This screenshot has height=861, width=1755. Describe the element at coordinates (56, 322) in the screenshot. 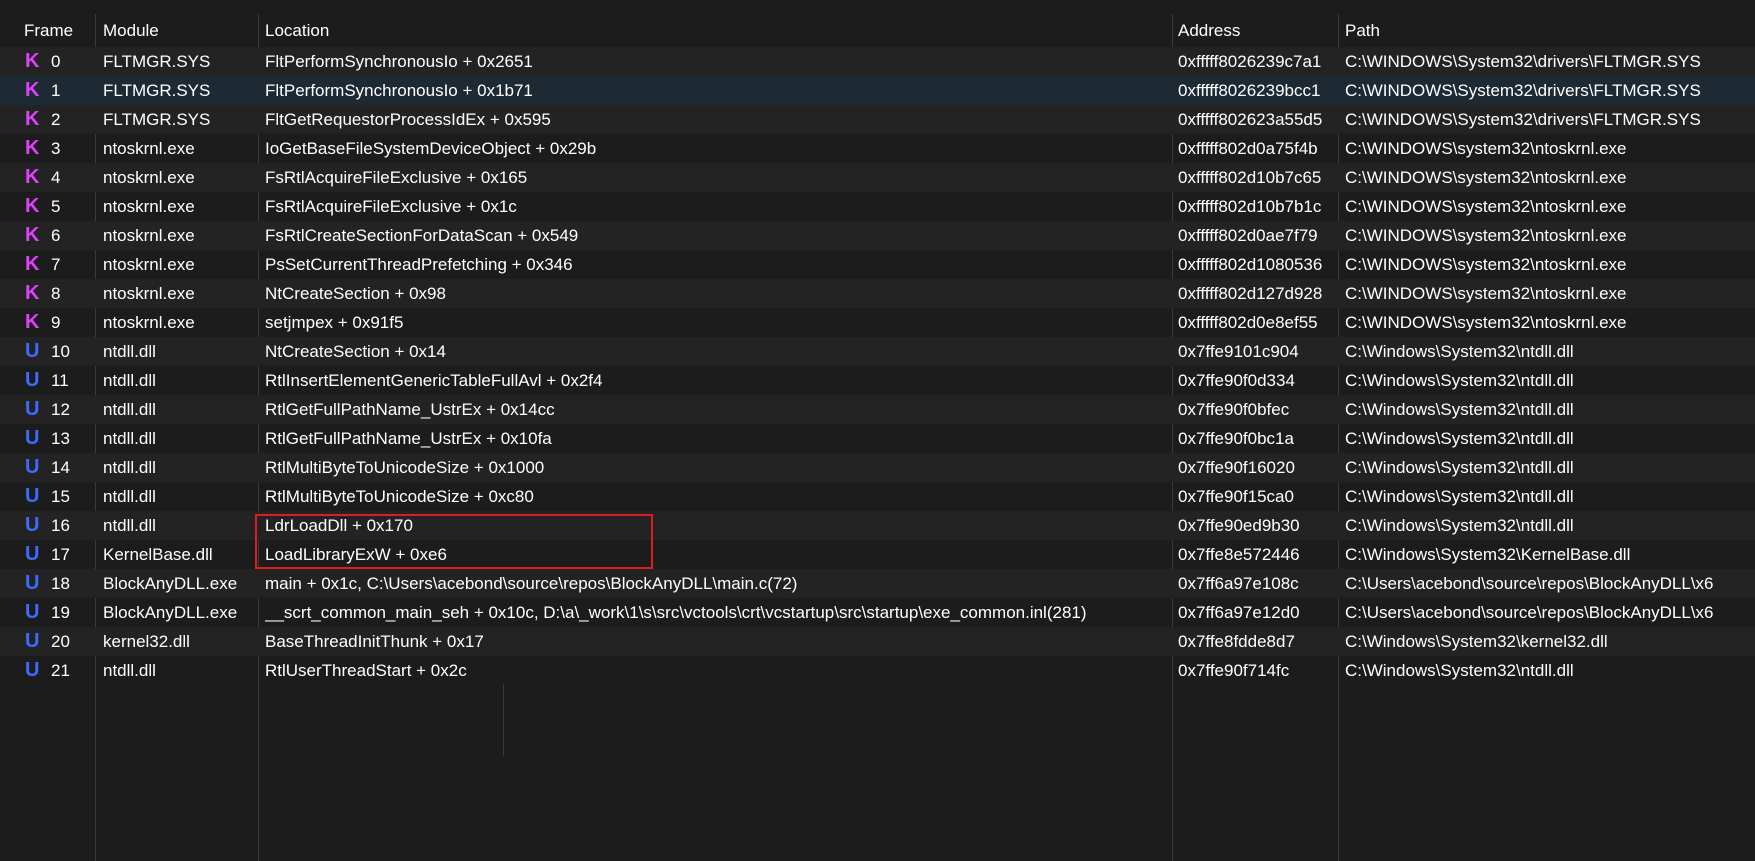

I see `frame-number: 9` at that location.